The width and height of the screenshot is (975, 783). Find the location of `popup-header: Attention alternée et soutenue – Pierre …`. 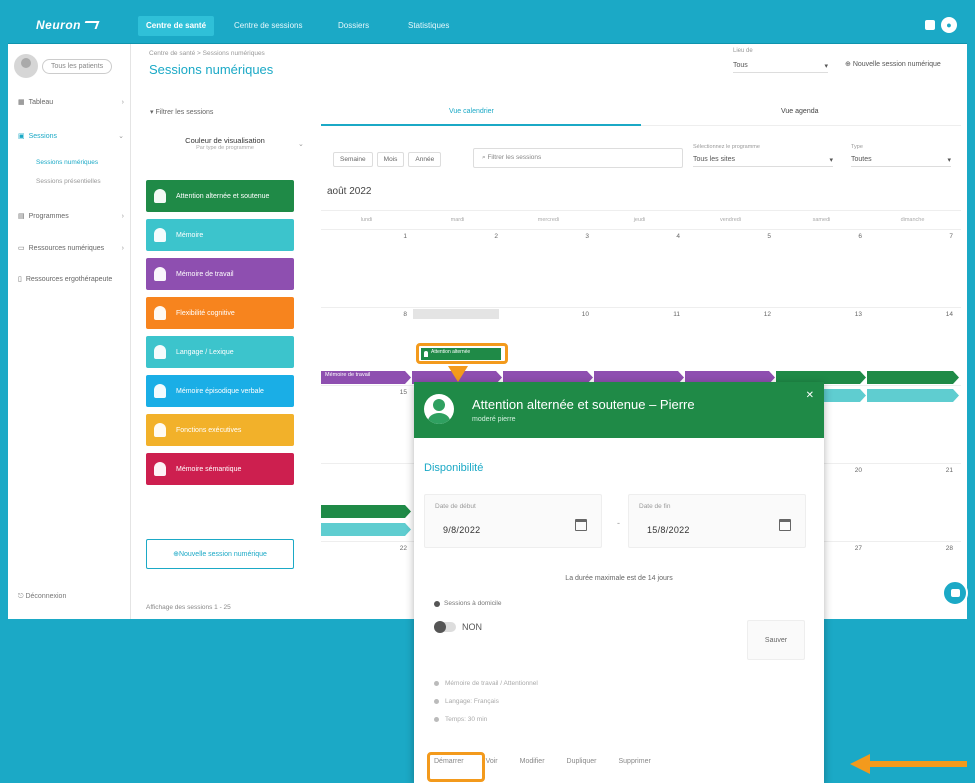

popup-header: Attention alternée et soutenue – Pierre … is located at coordinates (619, 410).